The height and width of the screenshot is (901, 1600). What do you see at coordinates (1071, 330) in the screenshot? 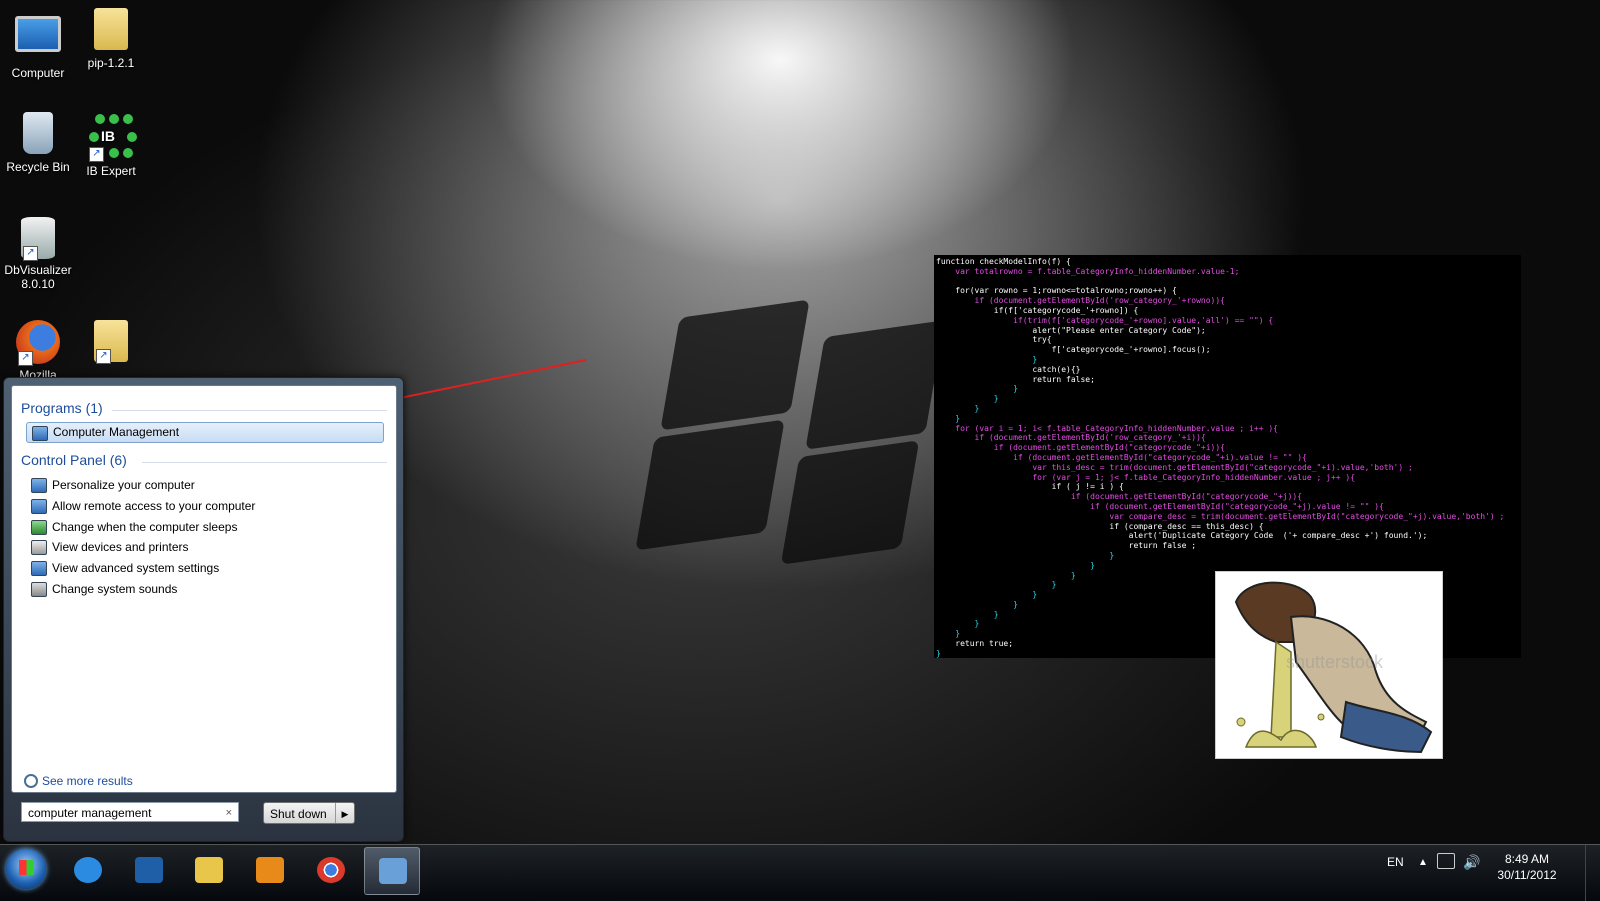
I see `code-line: alert("Please enter Category Code");` at bounding box center [1071, 330].